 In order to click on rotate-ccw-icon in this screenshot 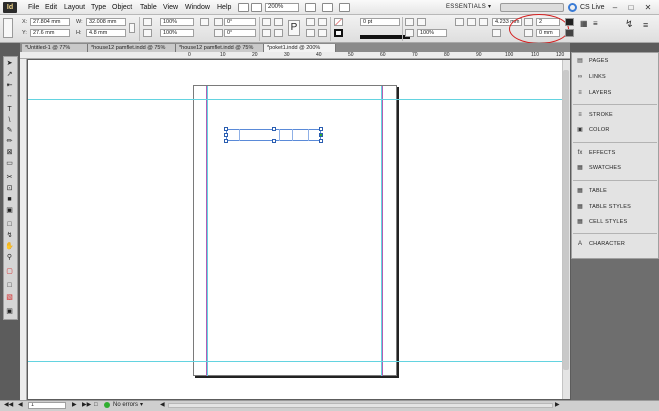, I will do `click(266, 33)`.